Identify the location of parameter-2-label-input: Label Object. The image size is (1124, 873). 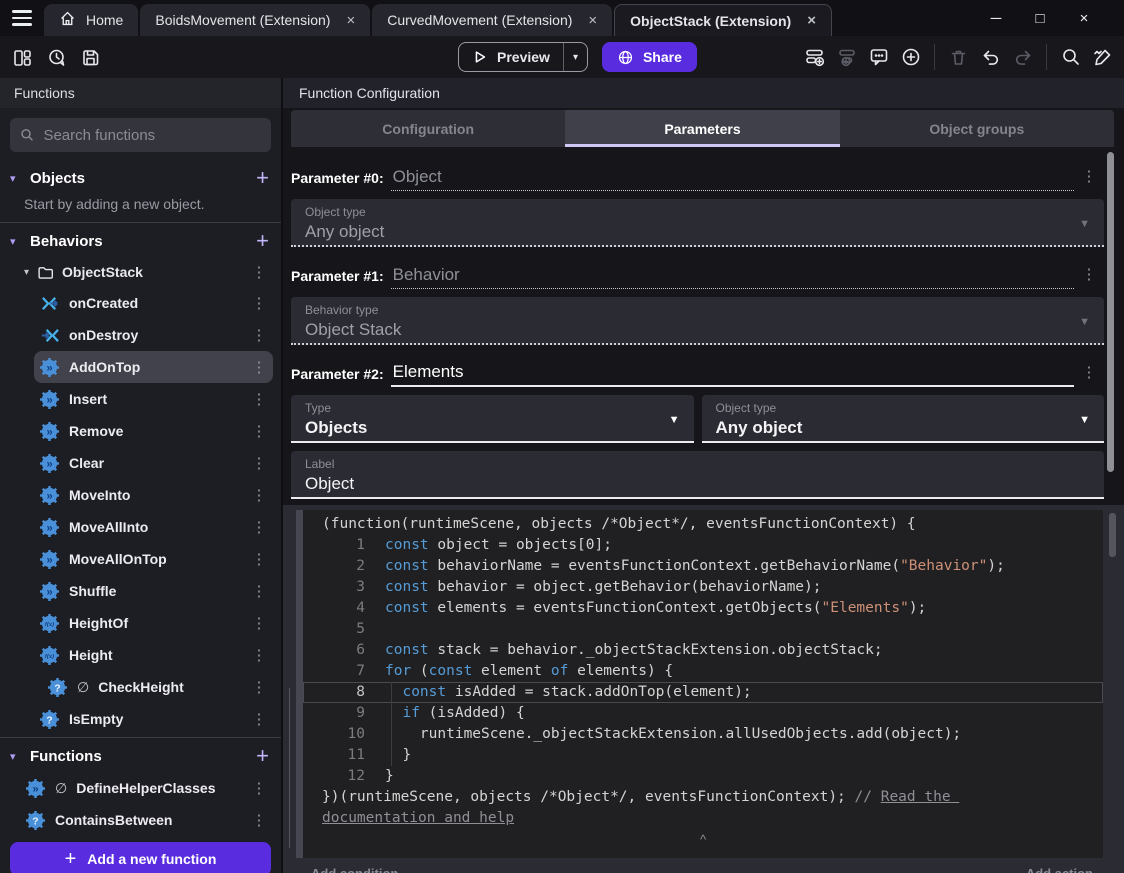
(697, 475).